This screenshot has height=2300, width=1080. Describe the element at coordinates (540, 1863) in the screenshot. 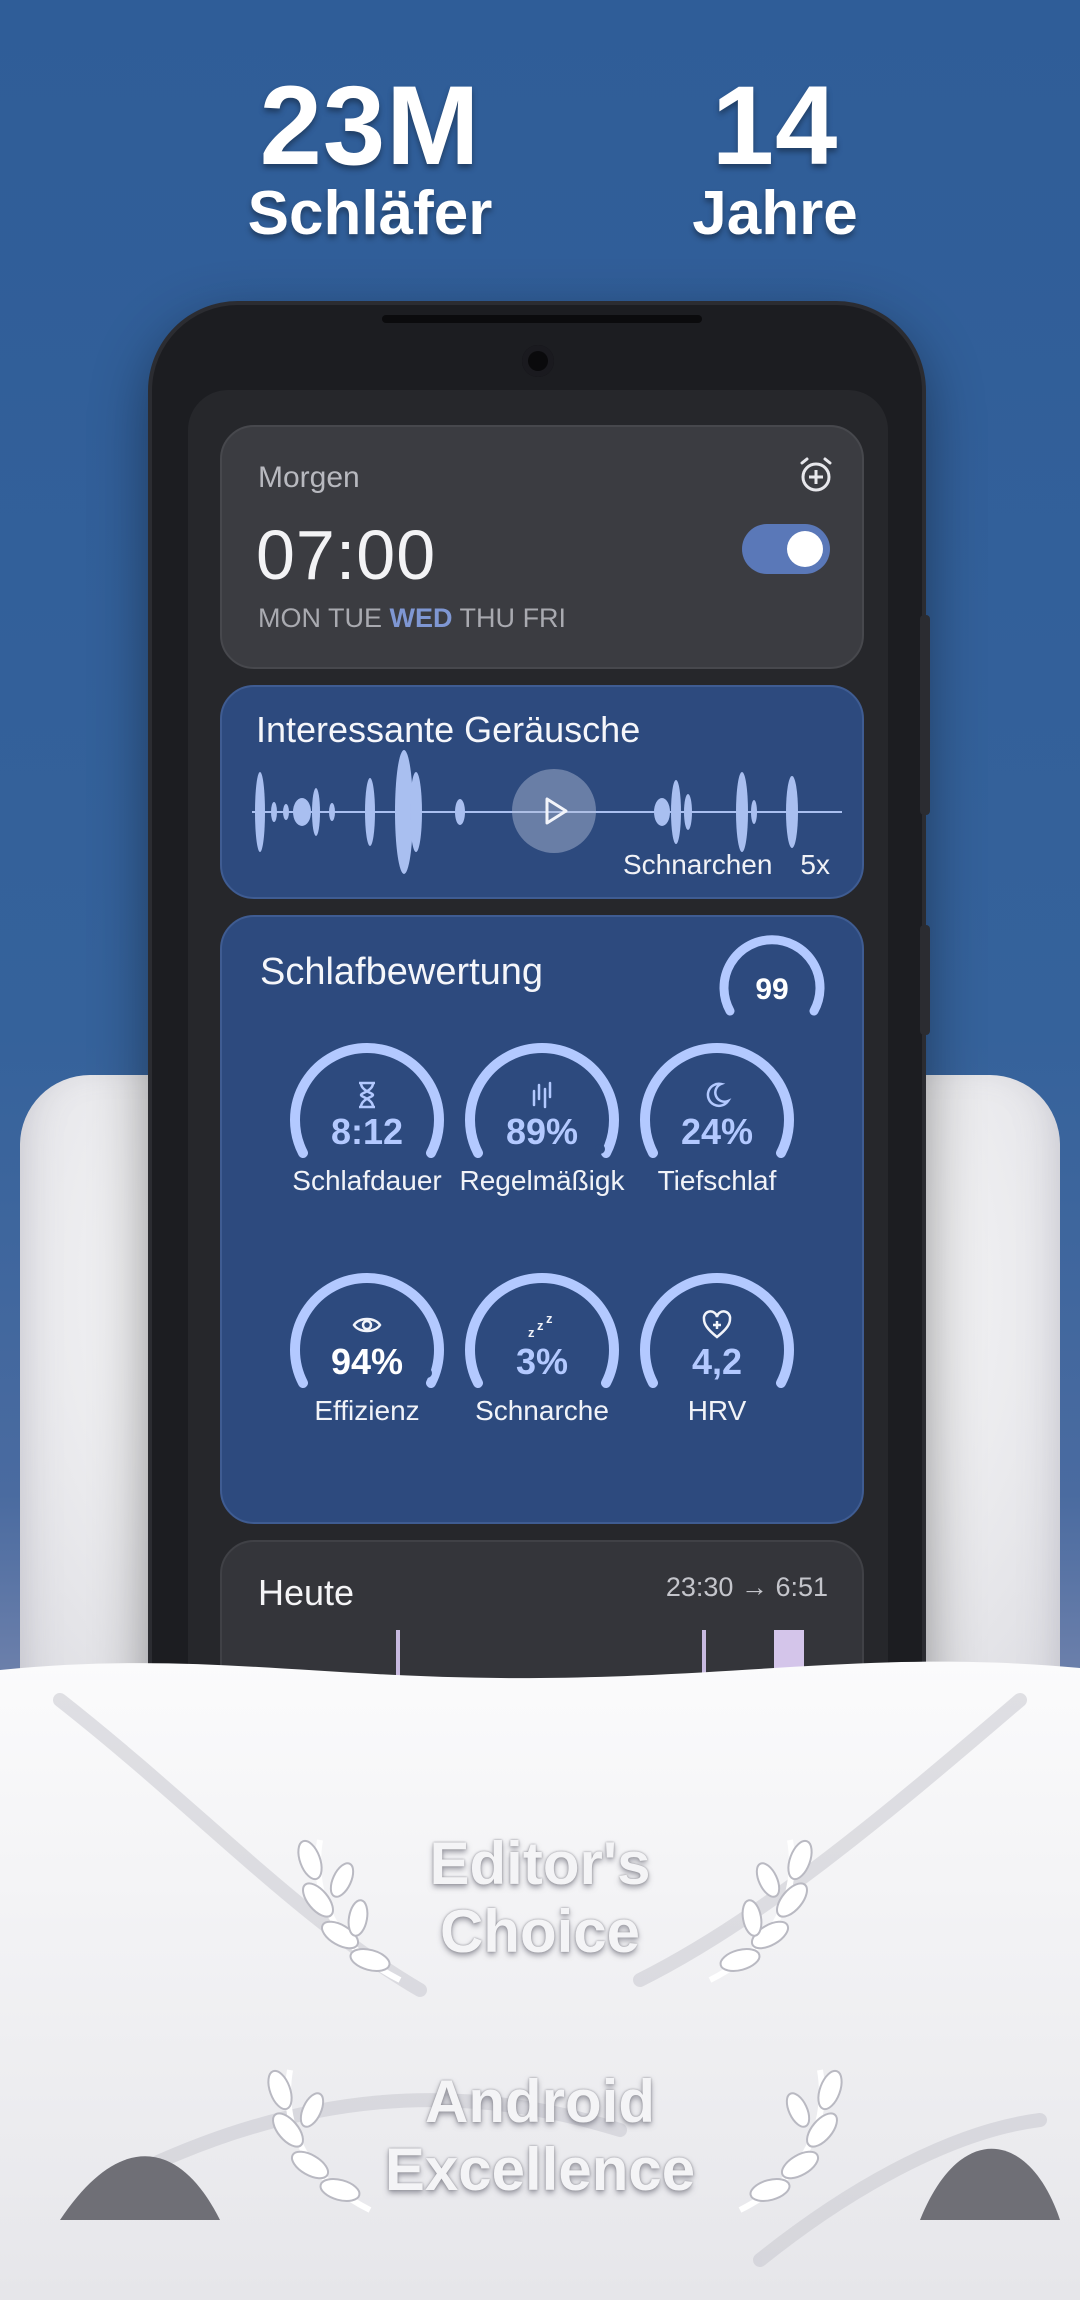

I see `award-editors-choice-line1: Editor's` at that location.